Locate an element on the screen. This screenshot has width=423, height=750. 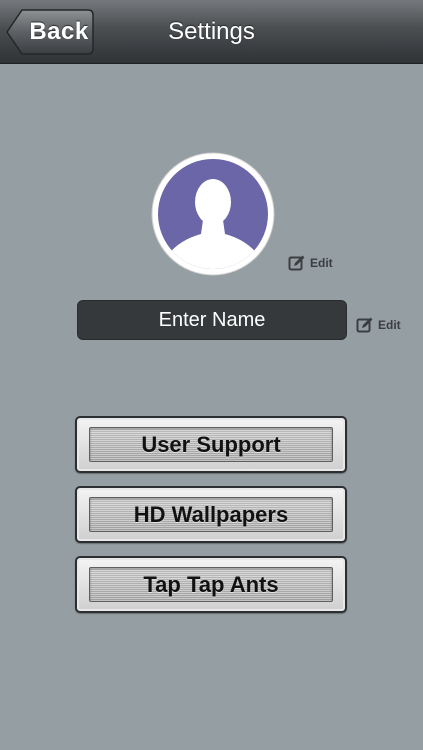
tap-tap-ants-button: Tap Tap Ants is located at coordinates (211, 584).